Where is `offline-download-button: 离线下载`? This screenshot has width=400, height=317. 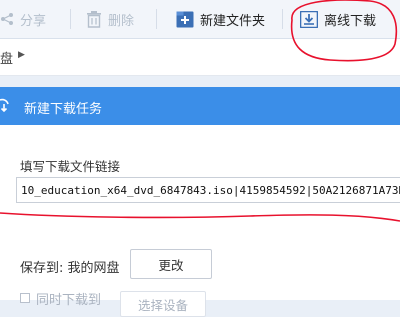 offline-download-button: 离线下载 is located at coordinates (338, 19).